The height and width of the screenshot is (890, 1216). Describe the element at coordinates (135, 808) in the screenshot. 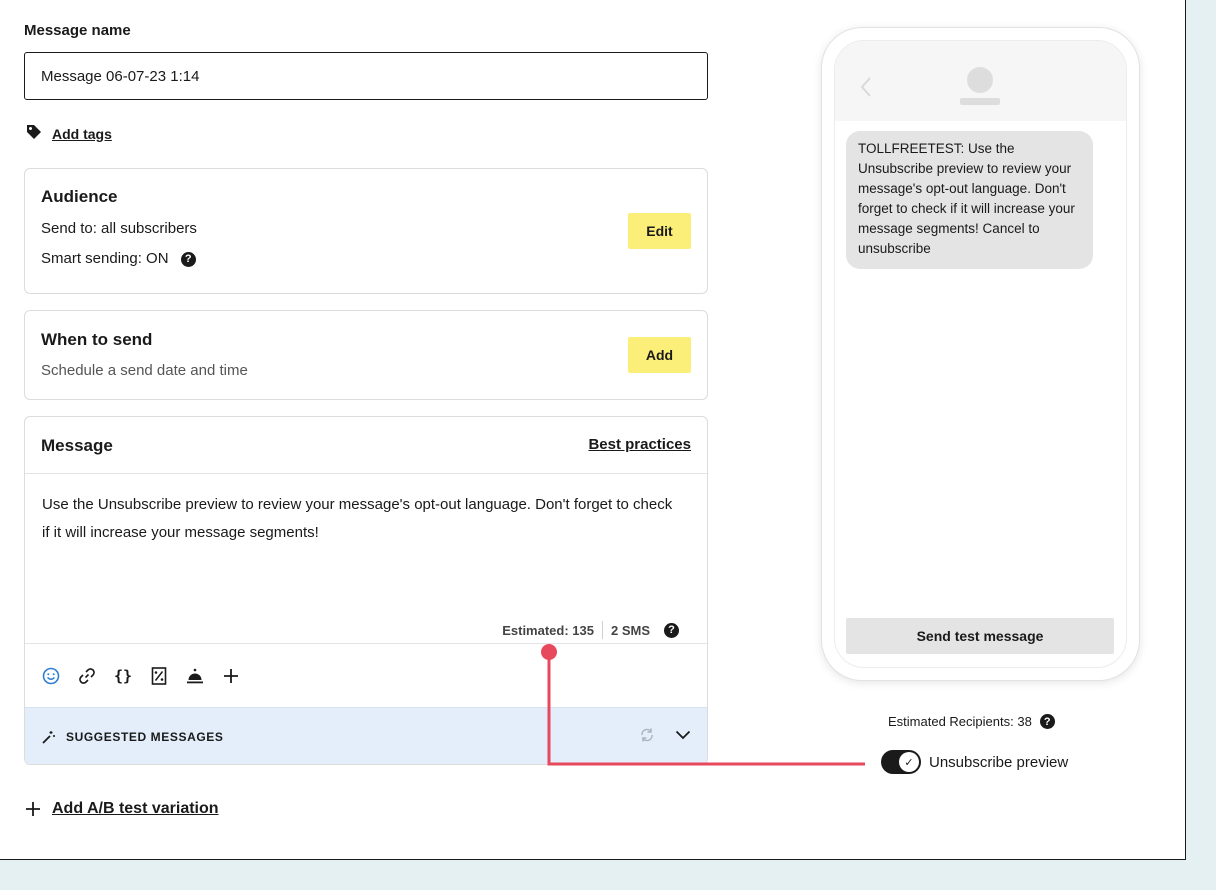

I see `add-ab-test-label: Add A/B test variation` at that location.